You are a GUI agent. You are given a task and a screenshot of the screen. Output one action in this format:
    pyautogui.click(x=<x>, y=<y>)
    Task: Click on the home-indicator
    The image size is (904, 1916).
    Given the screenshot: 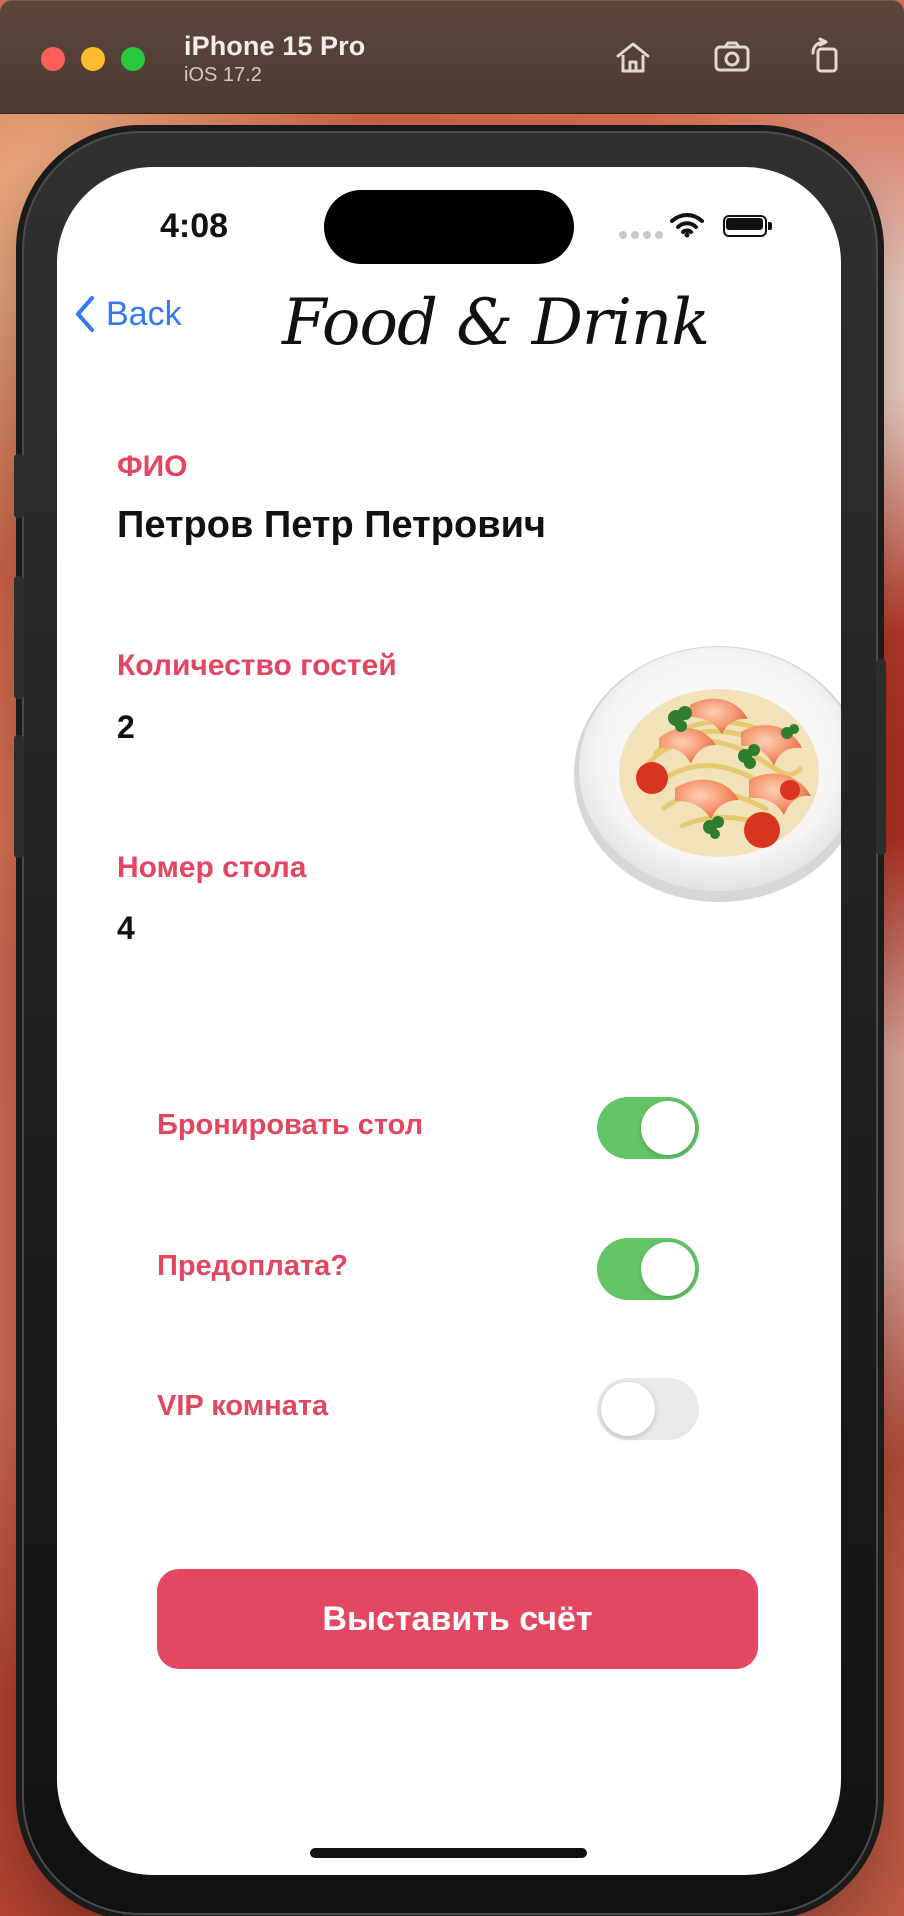 What is the action you would take?
    pyautogui.click(x=448, y=1853)
    